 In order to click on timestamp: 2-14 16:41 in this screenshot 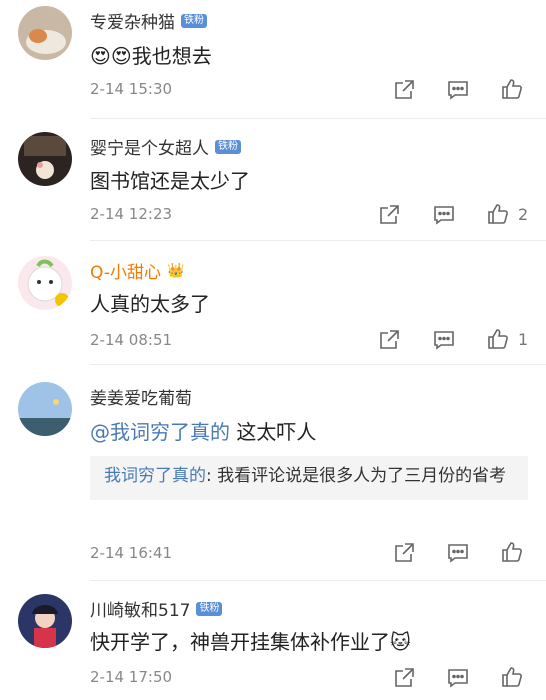, I will do `click(131, 553)`.